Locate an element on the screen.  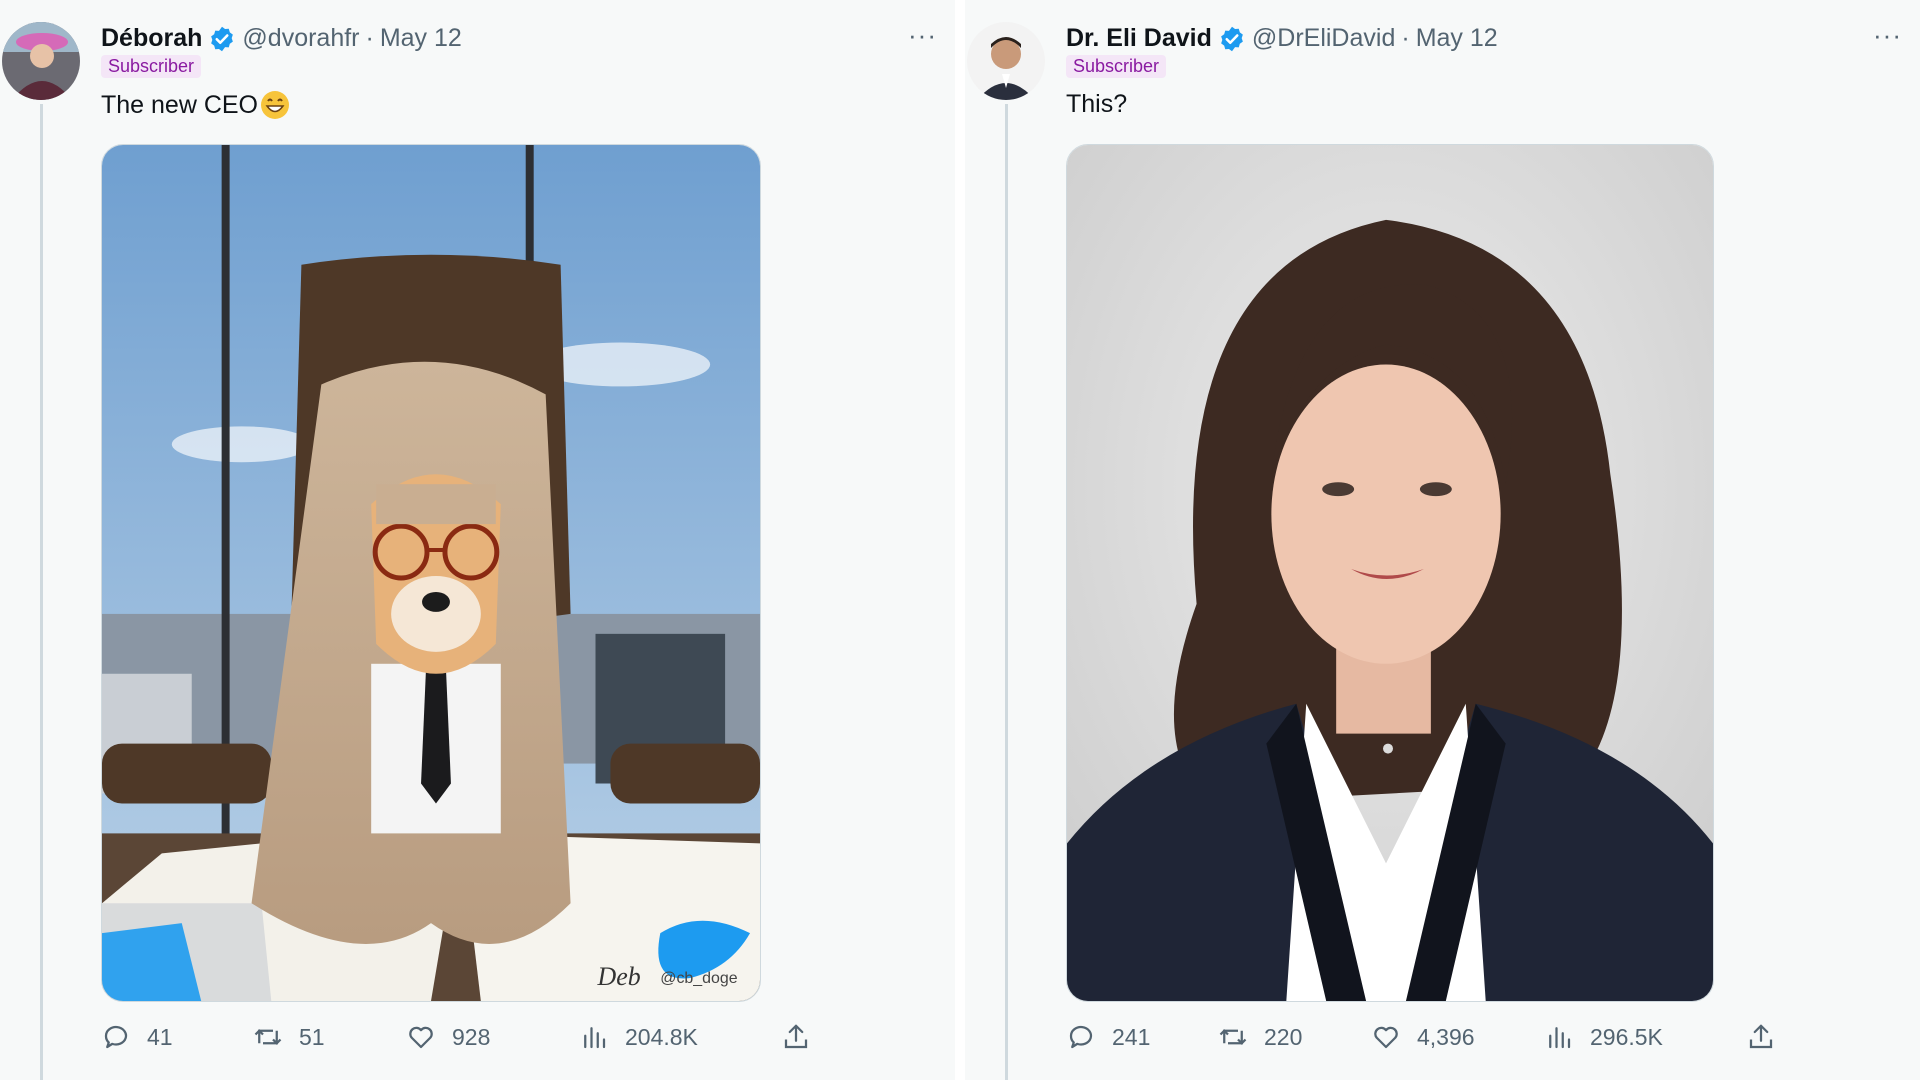
tweet-actions: 241 220 4,396 296.5K is located at coordinates (1426, 1040).